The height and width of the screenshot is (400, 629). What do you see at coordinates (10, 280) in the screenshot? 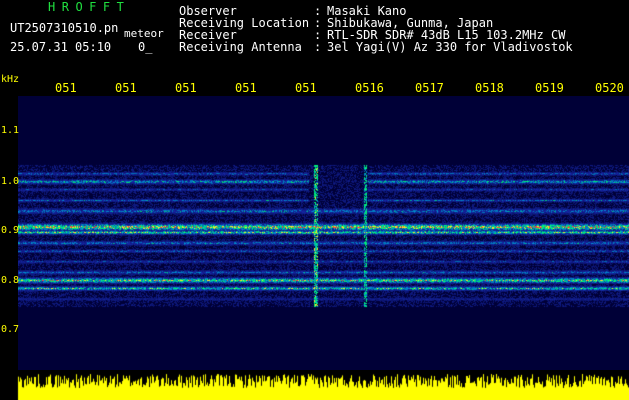
I see `frequency-tick-label: 0.8` at bounding box center [10, 280].